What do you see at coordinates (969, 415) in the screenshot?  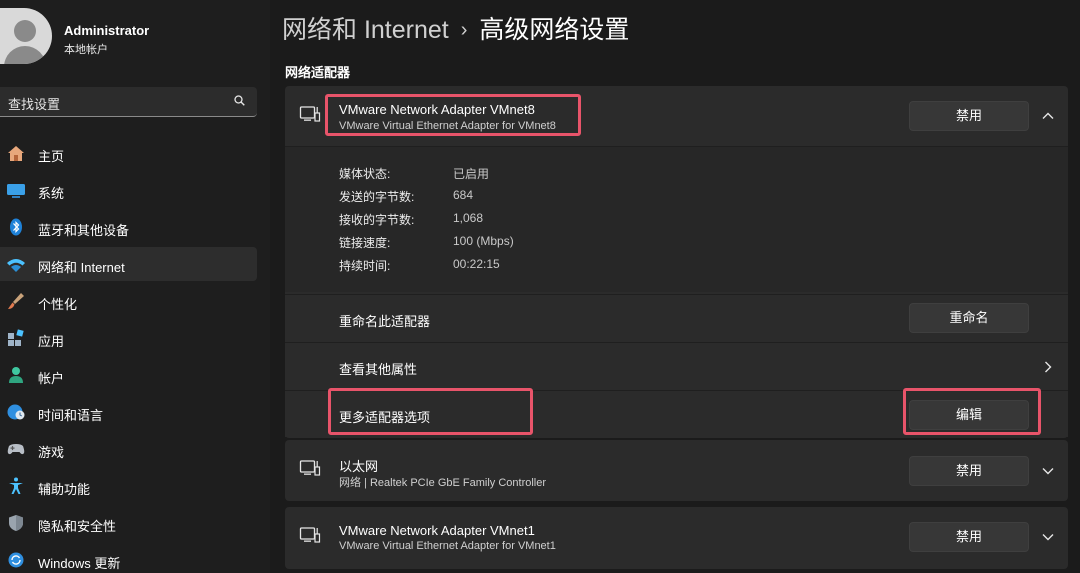 I see `edit-button: 编辑` at bounding box center [969, 415].